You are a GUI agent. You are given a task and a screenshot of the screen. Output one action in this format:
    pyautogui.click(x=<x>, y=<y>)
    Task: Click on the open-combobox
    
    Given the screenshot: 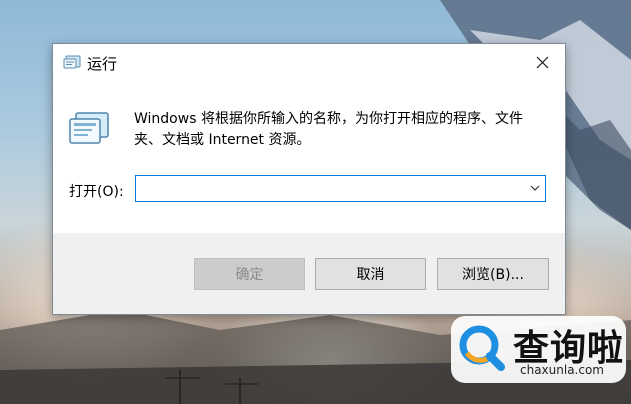 What is the action you would take?
    pyautogui.click(x=340, y=188)
    